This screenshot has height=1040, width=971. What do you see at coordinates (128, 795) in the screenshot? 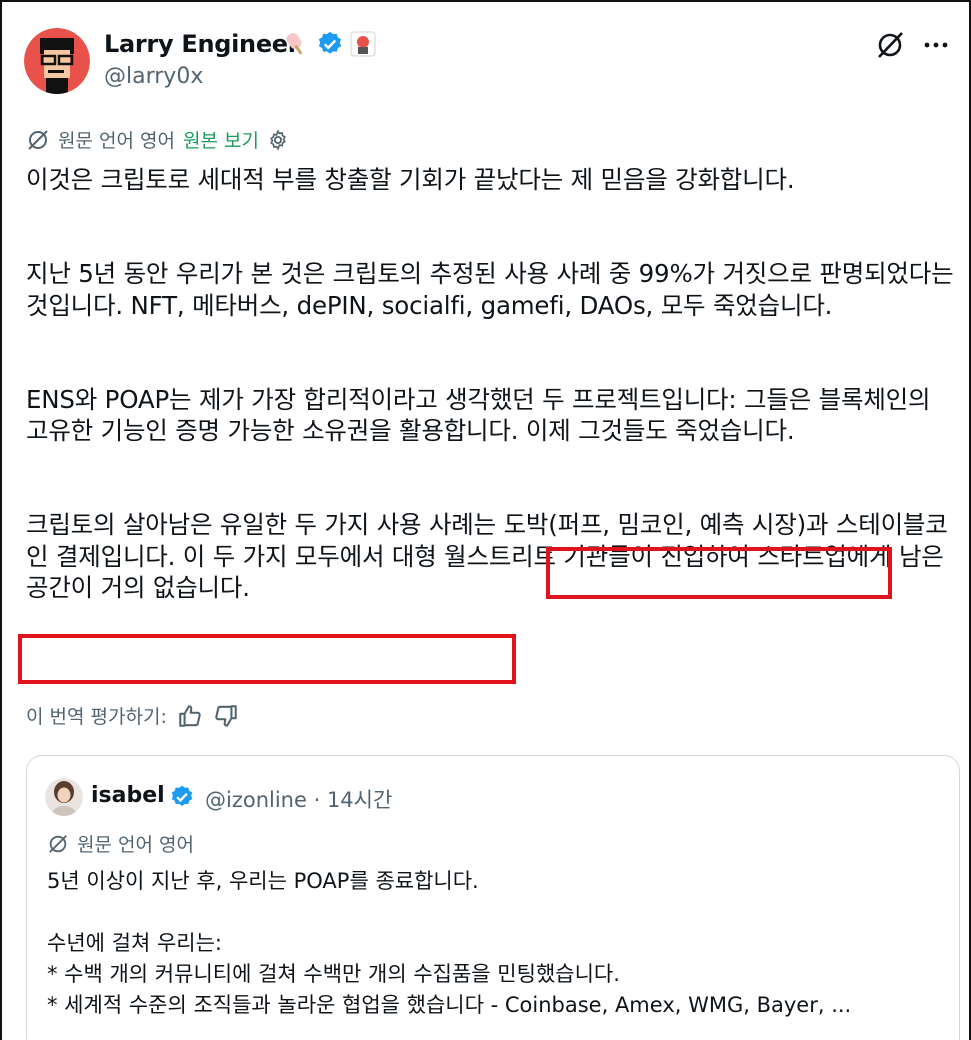
I see `quoted-author-name: isabel` at bounding box center [128, 795].